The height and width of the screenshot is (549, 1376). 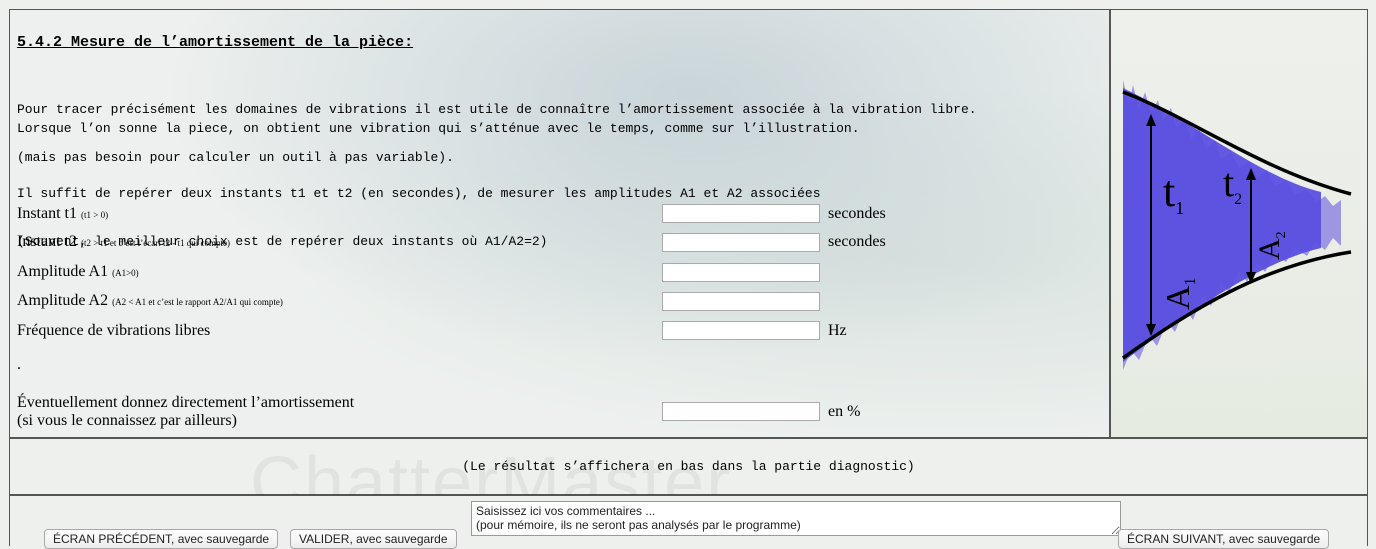 What do you see at coordinates (47, 241) in the screenshot?
I see `t2-label-text: Instant t2` at bounding box center [47, 241].